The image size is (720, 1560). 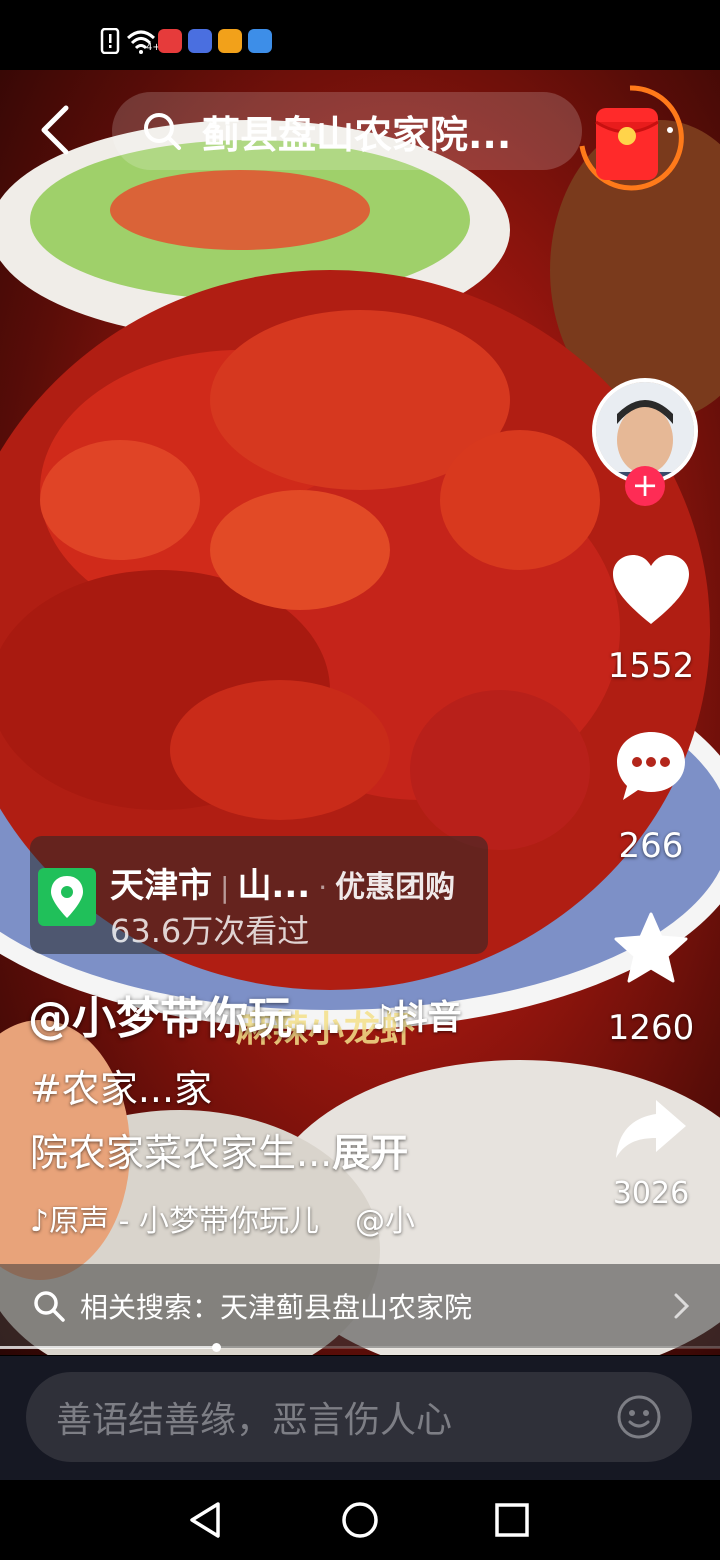 What do you see at coordinates (647, 442) in the screenshot?
I see `creator-avatar: +` at bounding box center [647, 442].